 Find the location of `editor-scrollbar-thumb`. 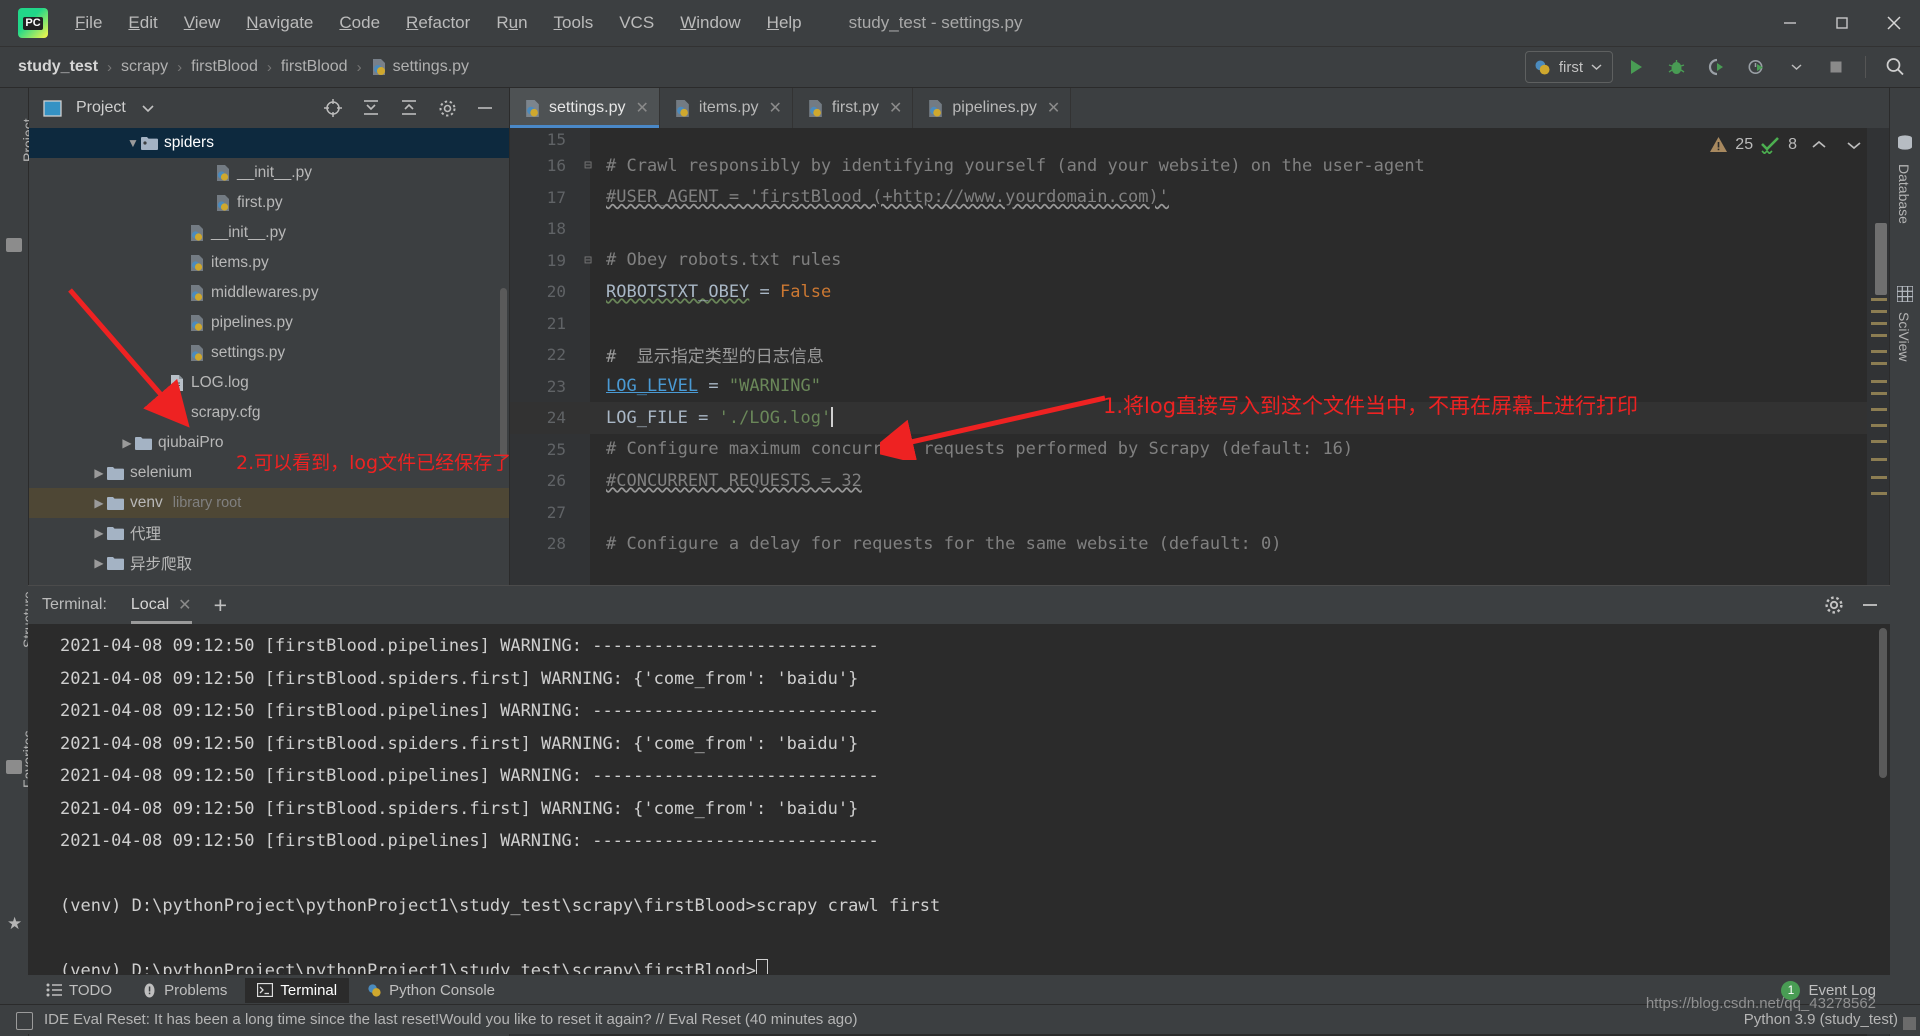

editor-scrollbar-thumb is located at coordinates (1881, 259).